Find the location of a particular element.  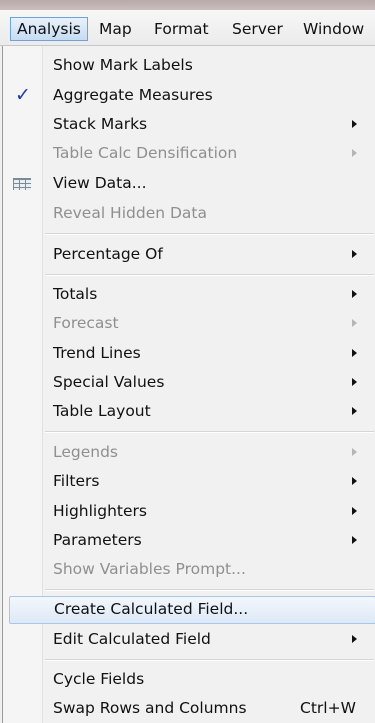

menu-item-highlighters: Highlighters is located at coordinates (188, 512).